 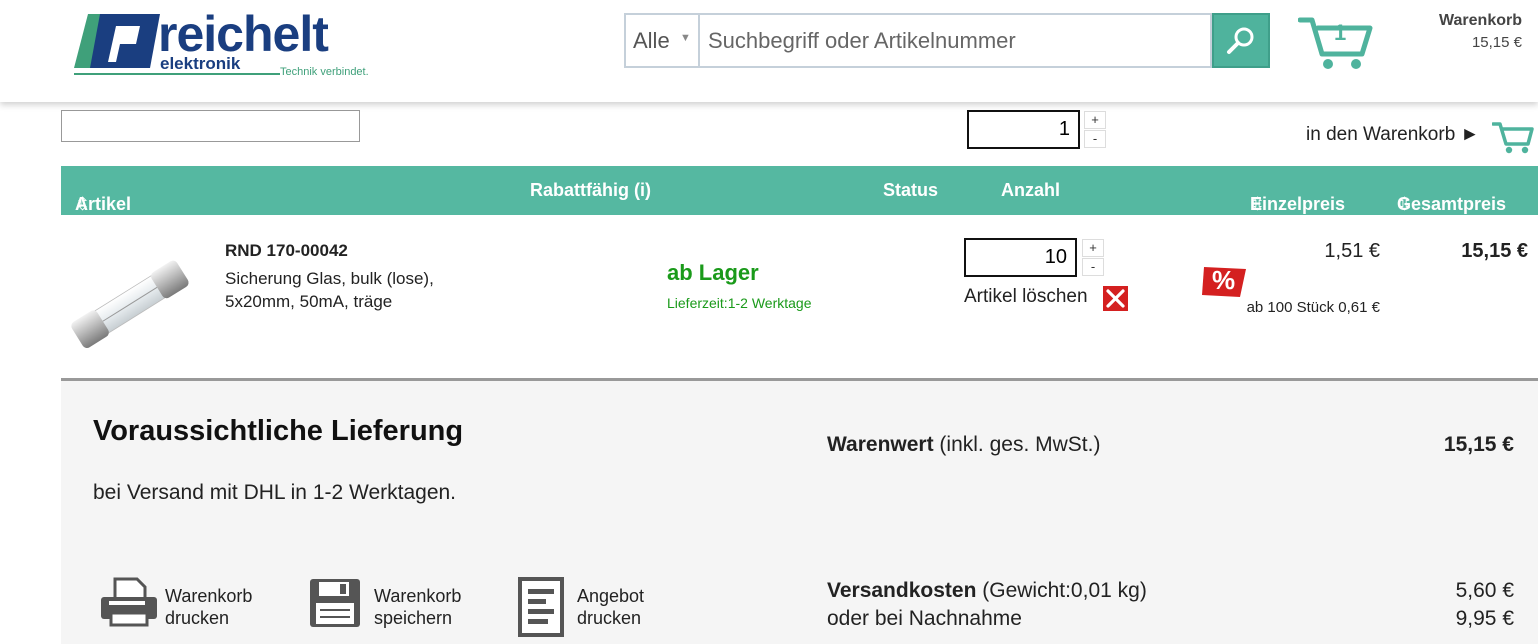 I want to click on floppy-disk-icon, so click(x=335, y=603).